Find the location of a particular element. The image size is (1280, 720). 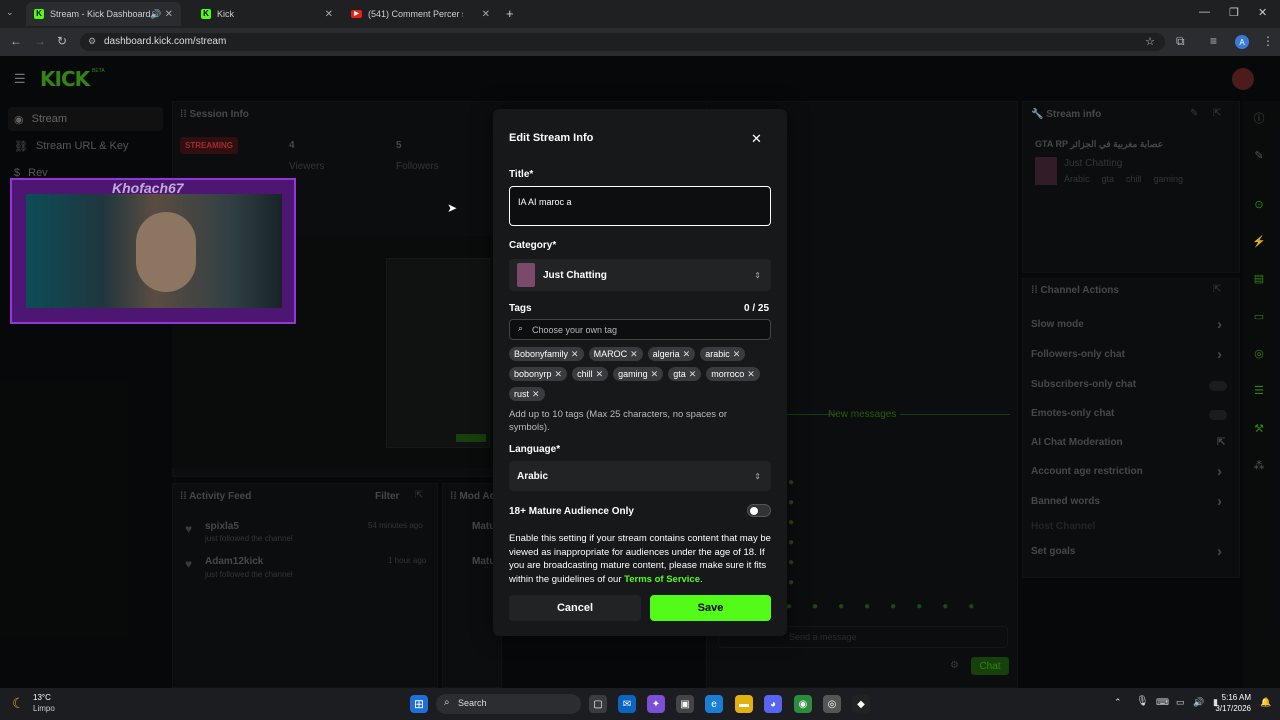

tray-overflow-icon: ⌃ is located at coordinates (1118, 702).